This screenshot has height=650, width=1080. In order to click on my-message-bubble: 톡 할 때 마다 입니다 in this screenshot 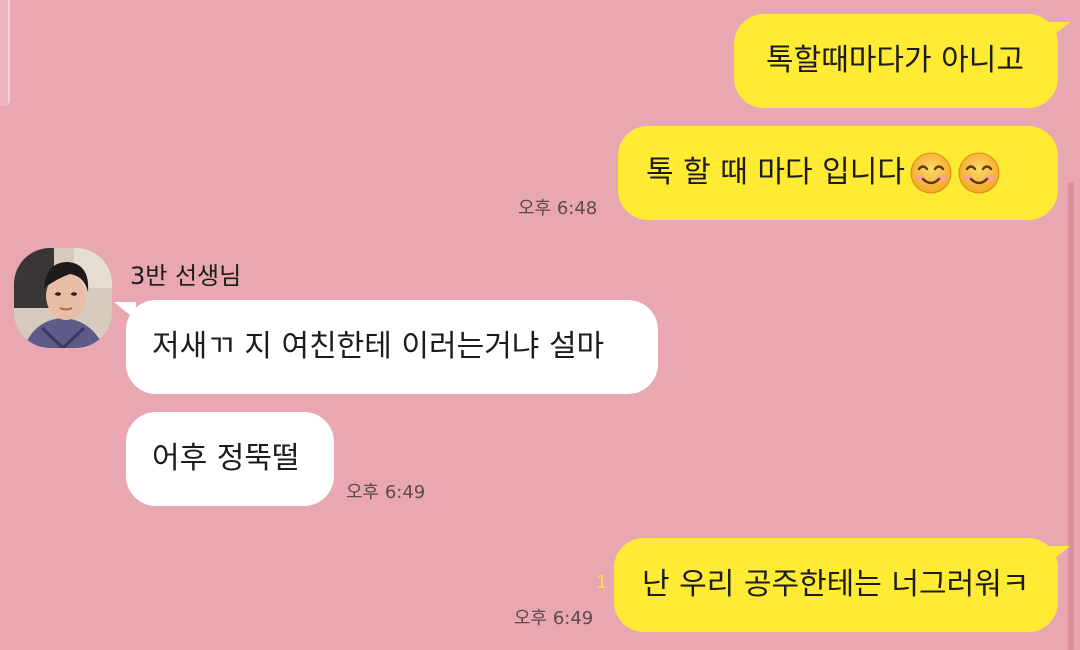, I will do `click(838, 173)`.